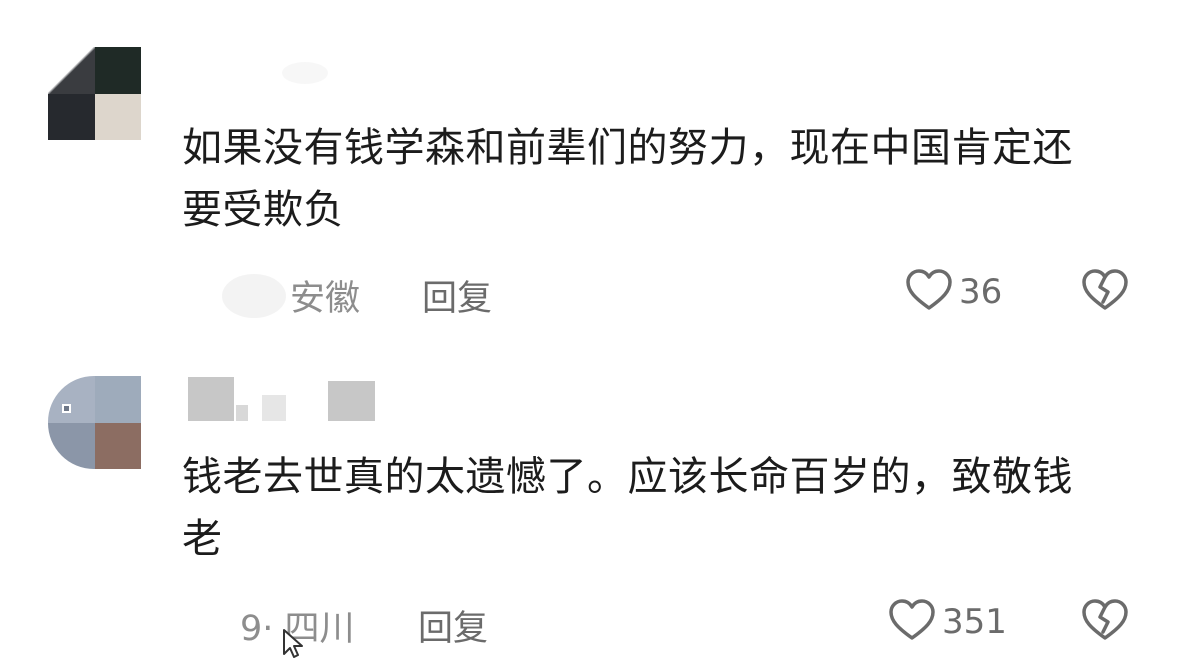 Image resolution: width=1179 pixels, height=662 pixels. Describe the element at coordinates (293, 645) in the screenshot. I see `cursor-icon` at that location.